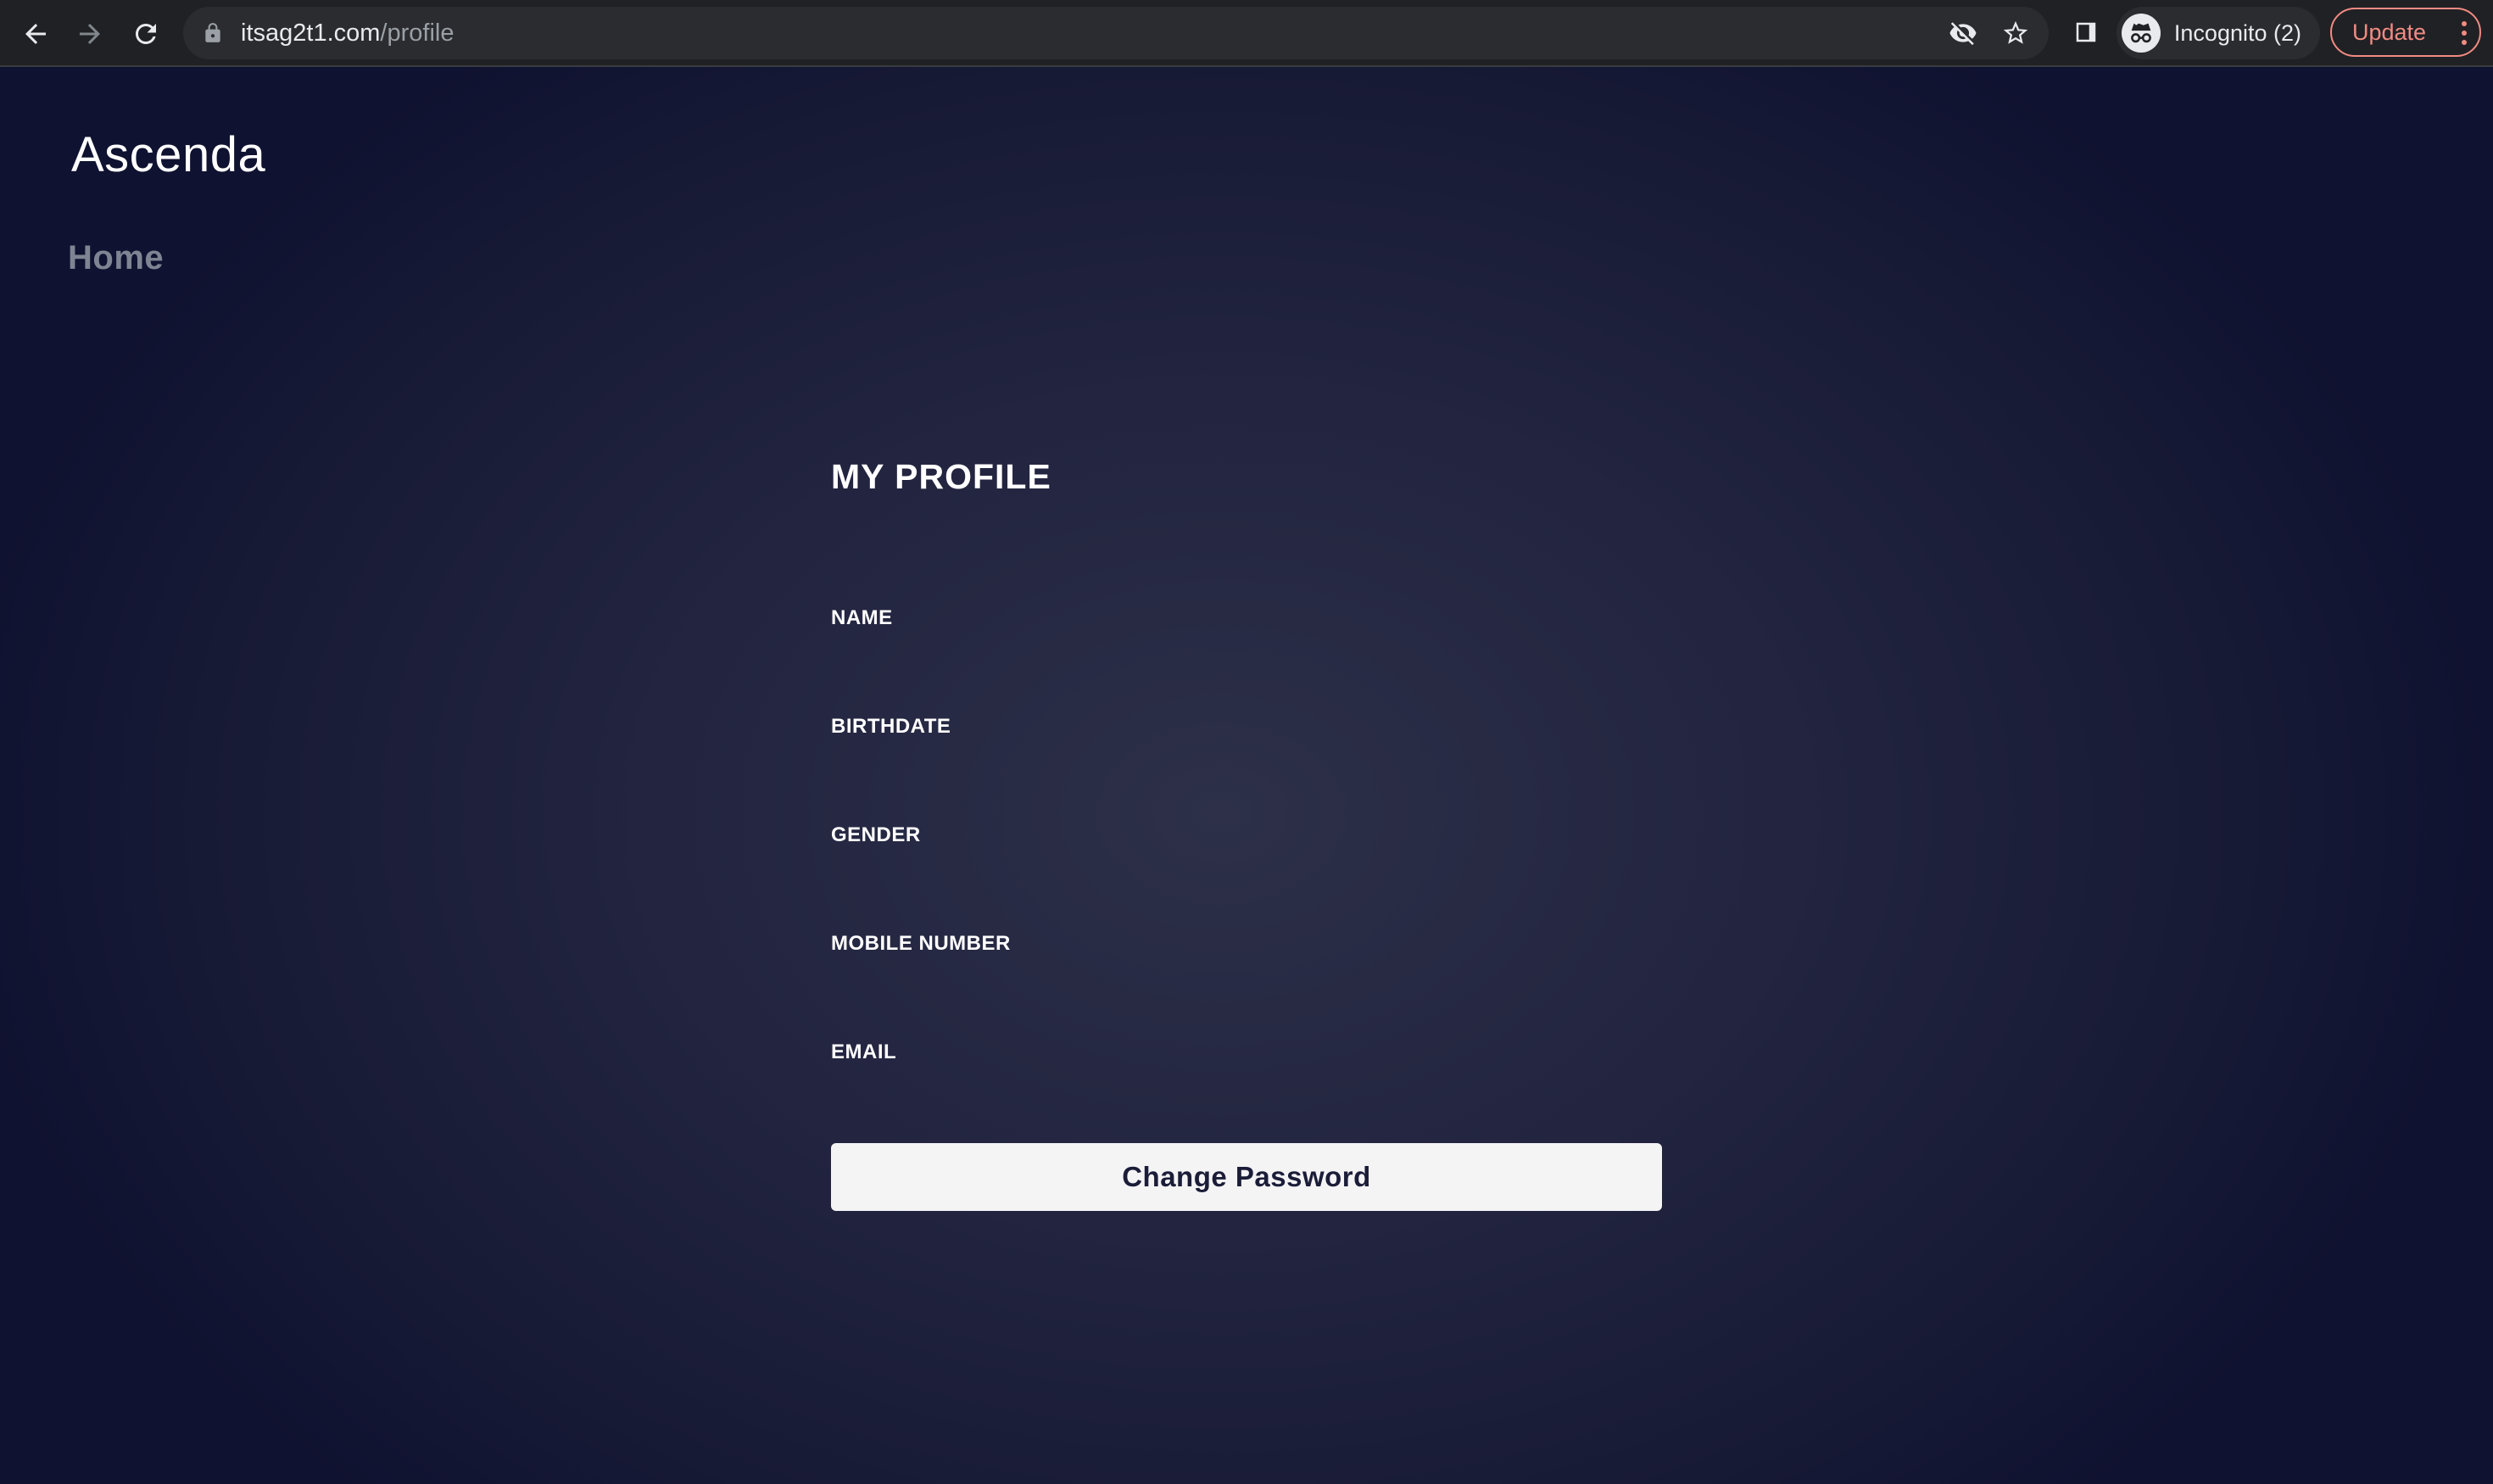 Image resolution: width=2493 pixels, height=1484 pixels. I want to click on bookmark-button, so click(2015, 33).